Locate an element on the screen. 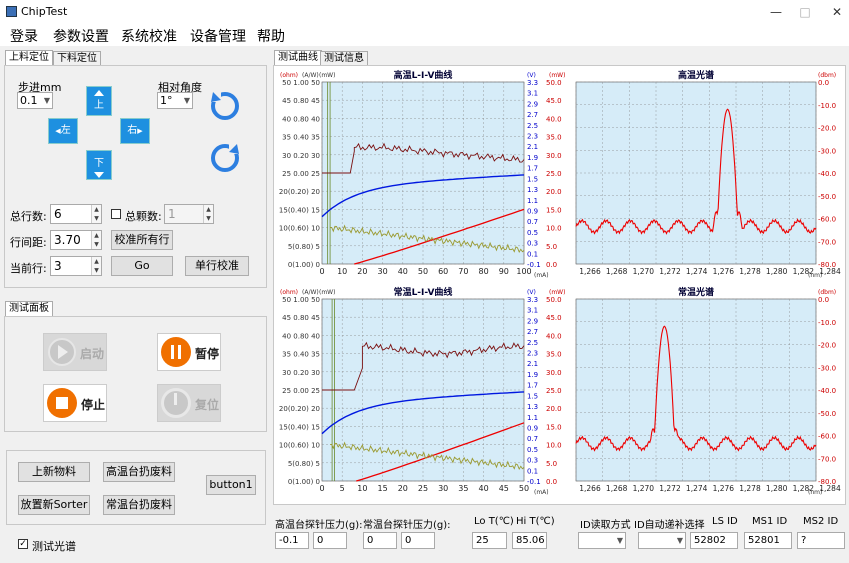  menu-help: 帮助 is located at coordinates (271, 36).